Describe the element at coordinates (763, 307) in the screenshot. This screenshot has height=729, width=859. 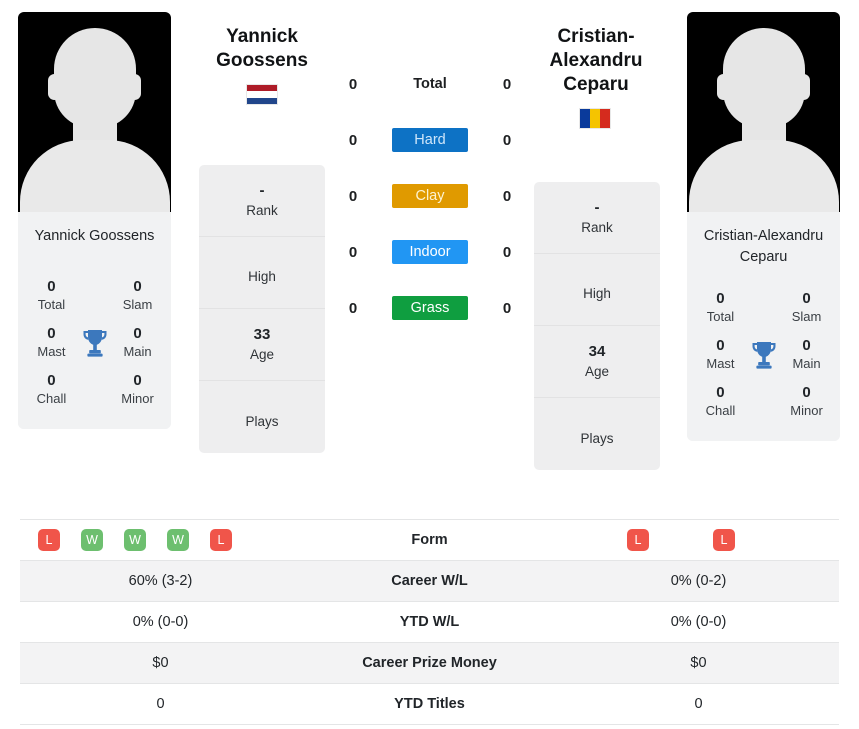
I see `titles-row-total-slam-right: 0 Total 0 Slam` at that location.